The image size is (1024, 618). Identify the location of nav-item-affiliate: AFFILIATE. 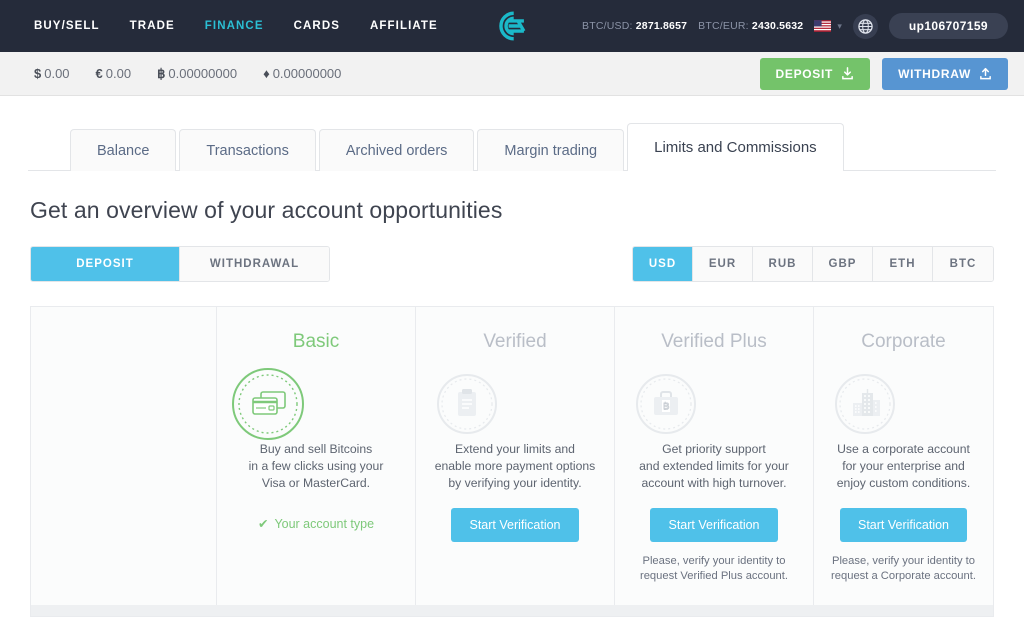
(404, 26).